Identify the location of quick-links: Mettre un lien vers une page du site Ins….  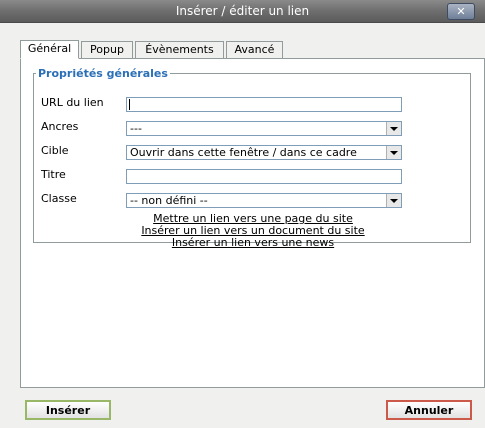
(253, 231).